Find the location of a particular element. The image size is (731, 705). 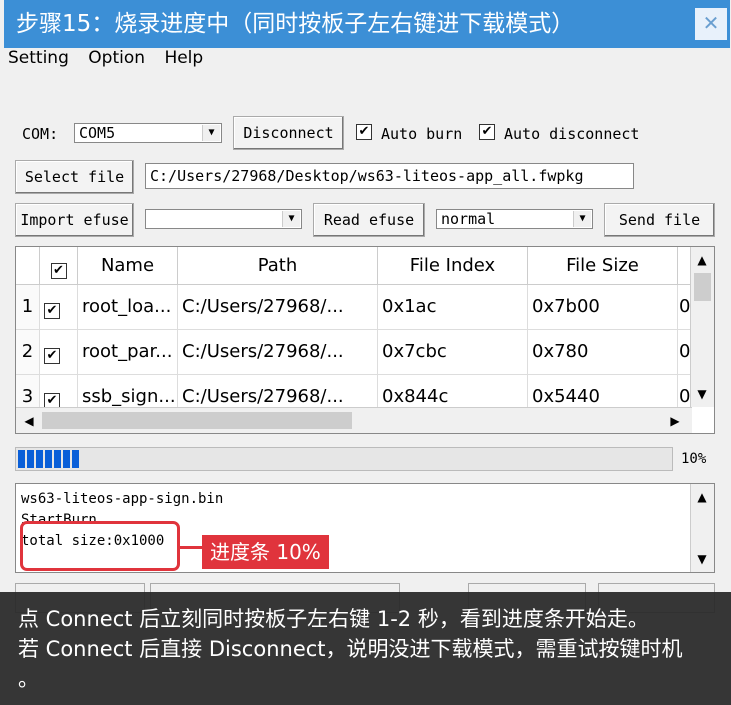

step-title-banner: 步骤15：烧录进度中（同时按板子左右键进下载模式） is located at coordinates (367, 24).